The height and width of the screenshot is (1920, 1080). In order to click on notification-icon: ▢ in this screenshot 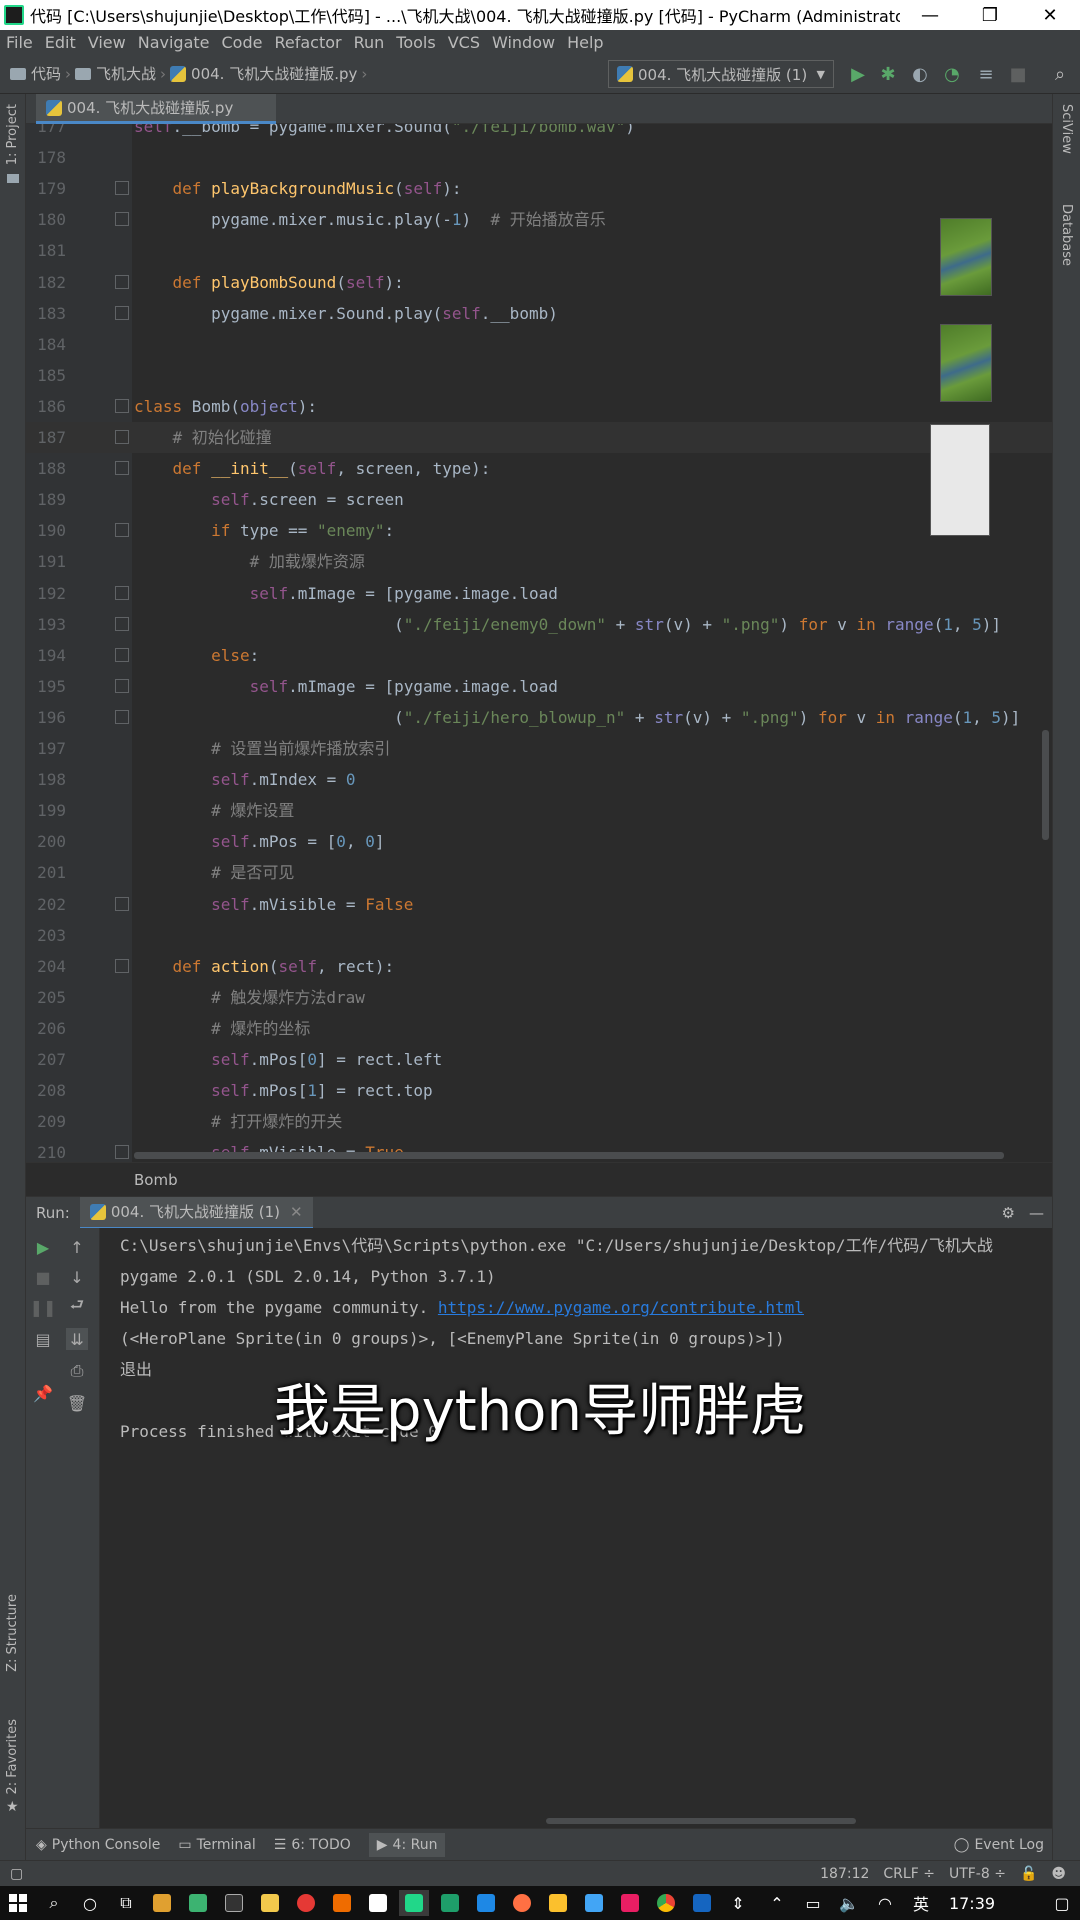, I will do `click(1062, 1903)`.